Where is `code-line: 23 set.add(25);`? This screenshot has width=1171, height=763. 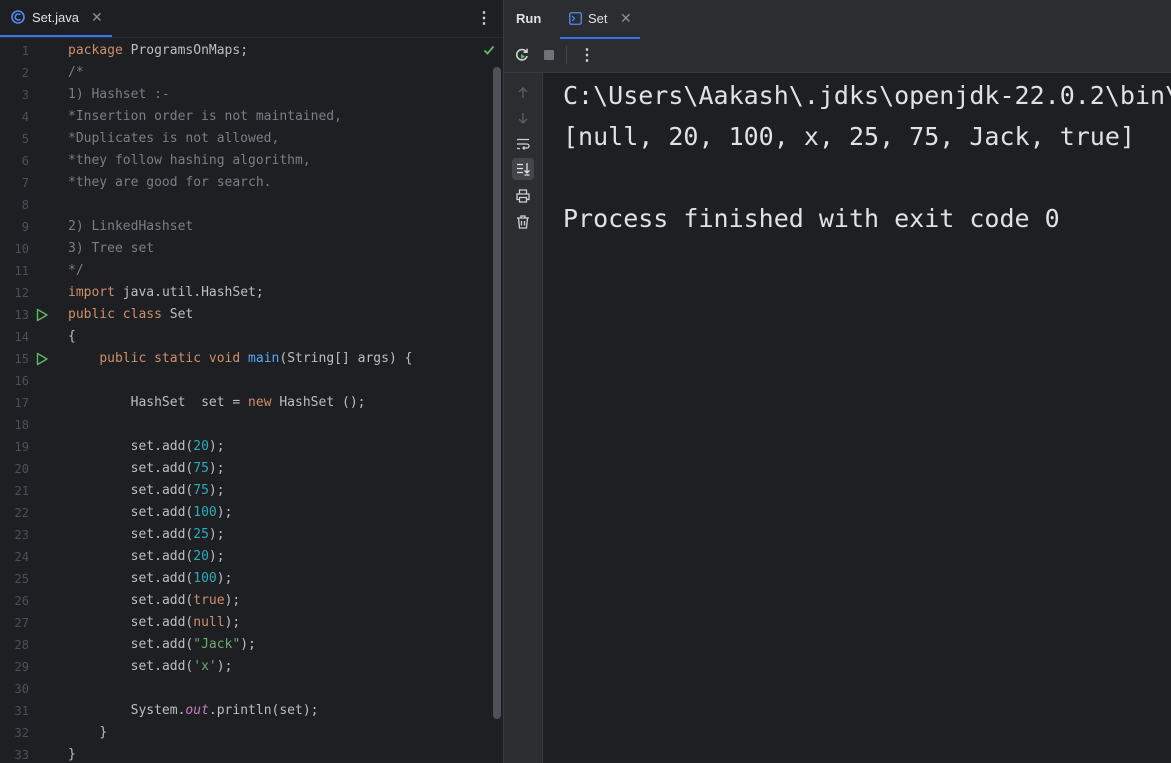
code-line: 23 set.add(25); is located at coordinates (245, 535).